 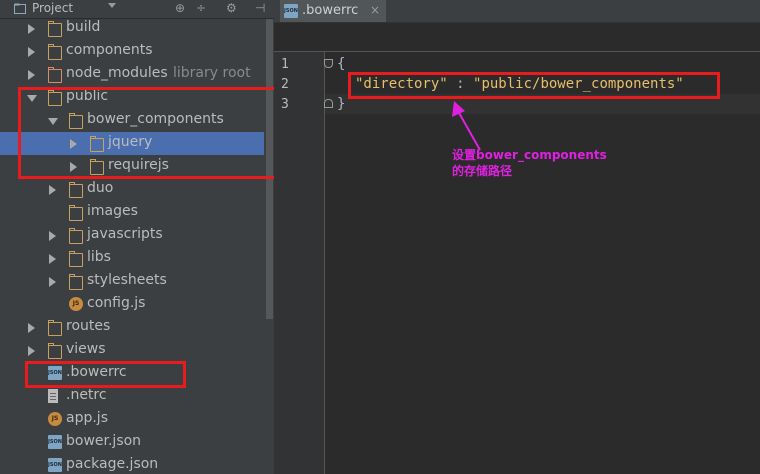 I want to click on tree-item-duo: duo, so click(x=132, y=189).